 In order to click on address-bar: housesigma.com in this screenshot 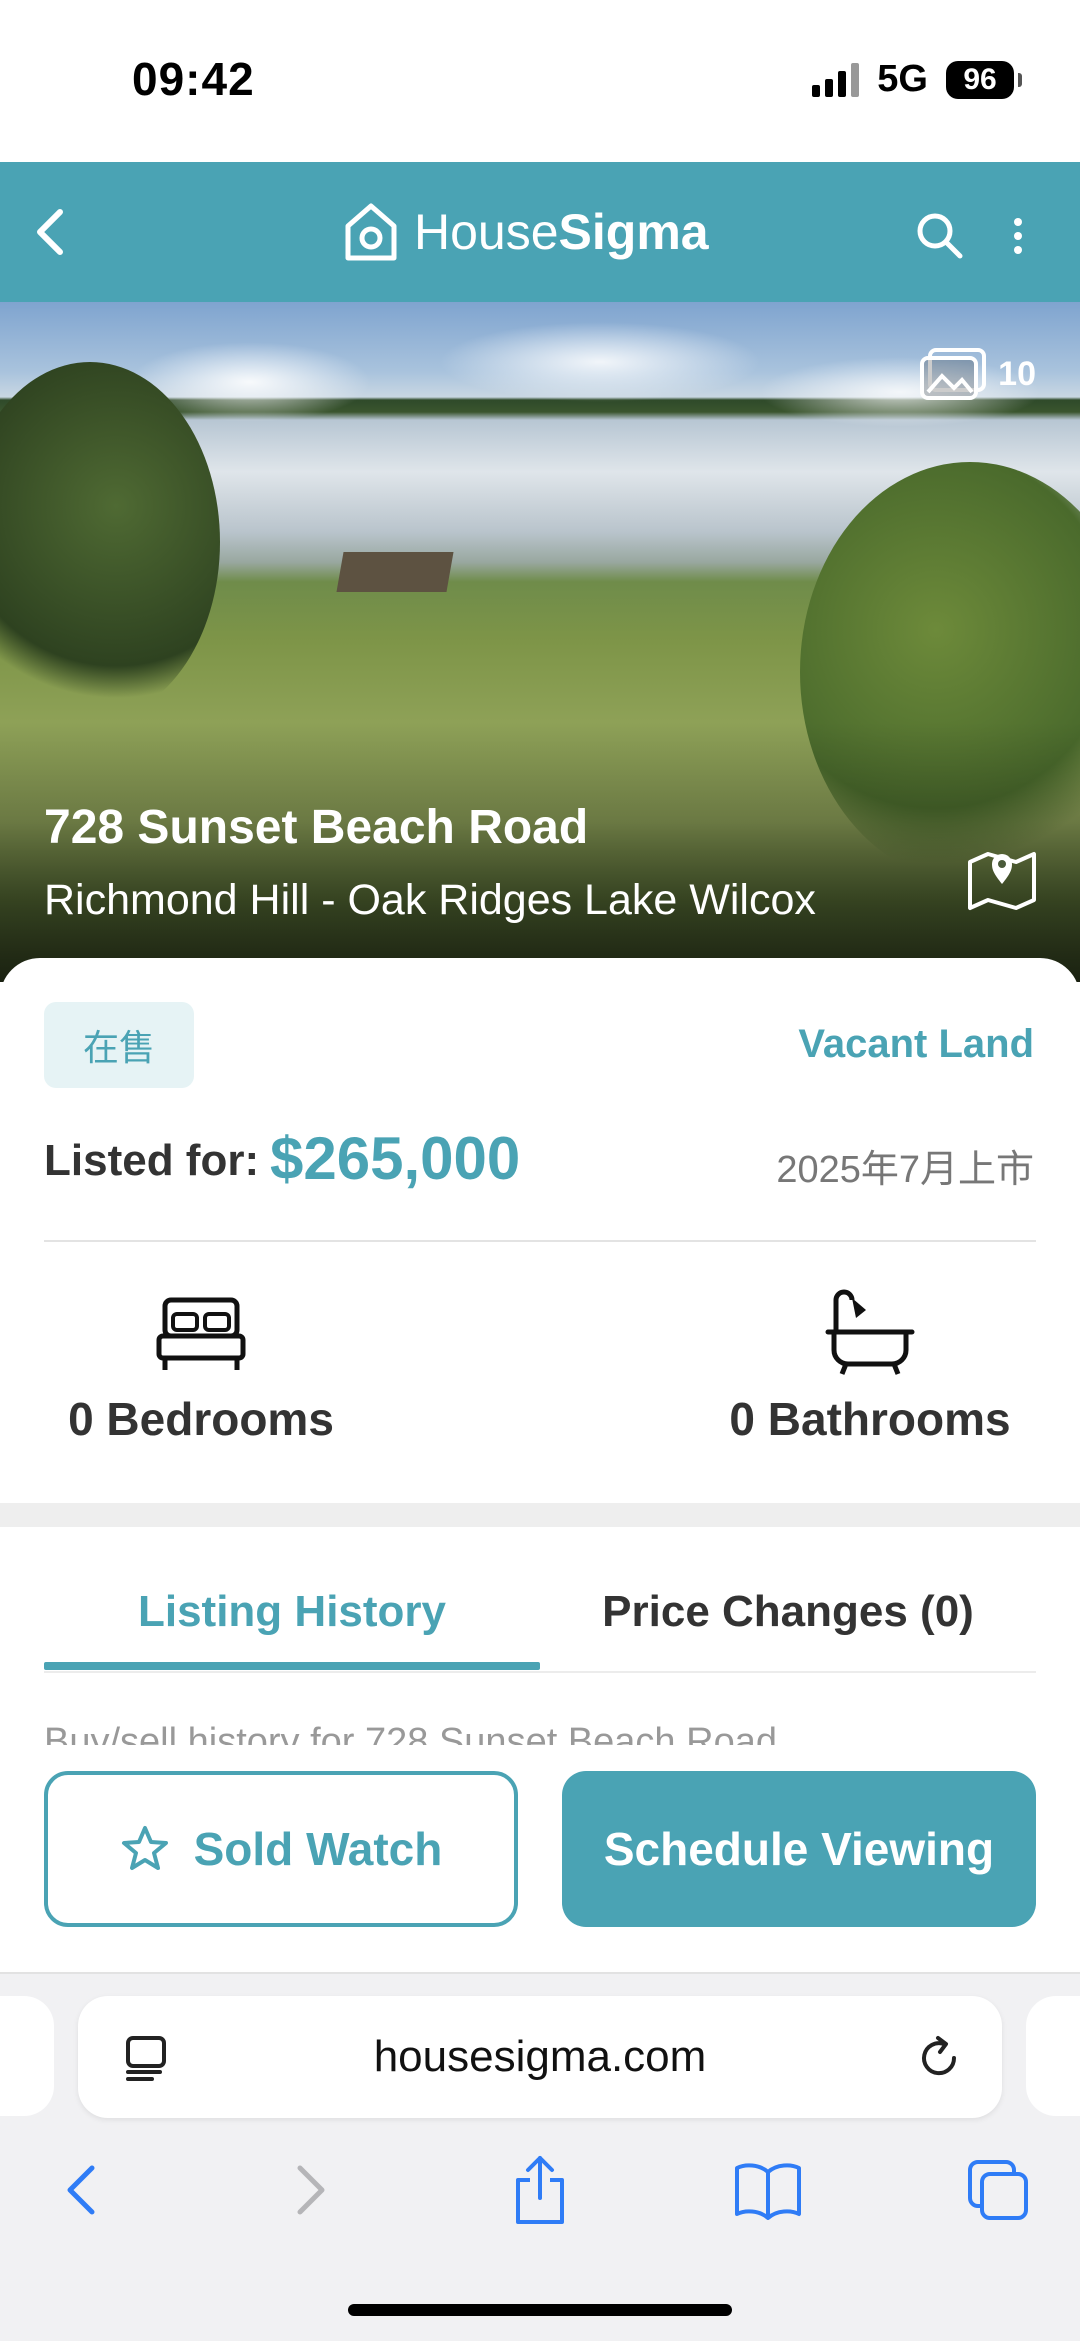, I will do `click(540, 2057)`.